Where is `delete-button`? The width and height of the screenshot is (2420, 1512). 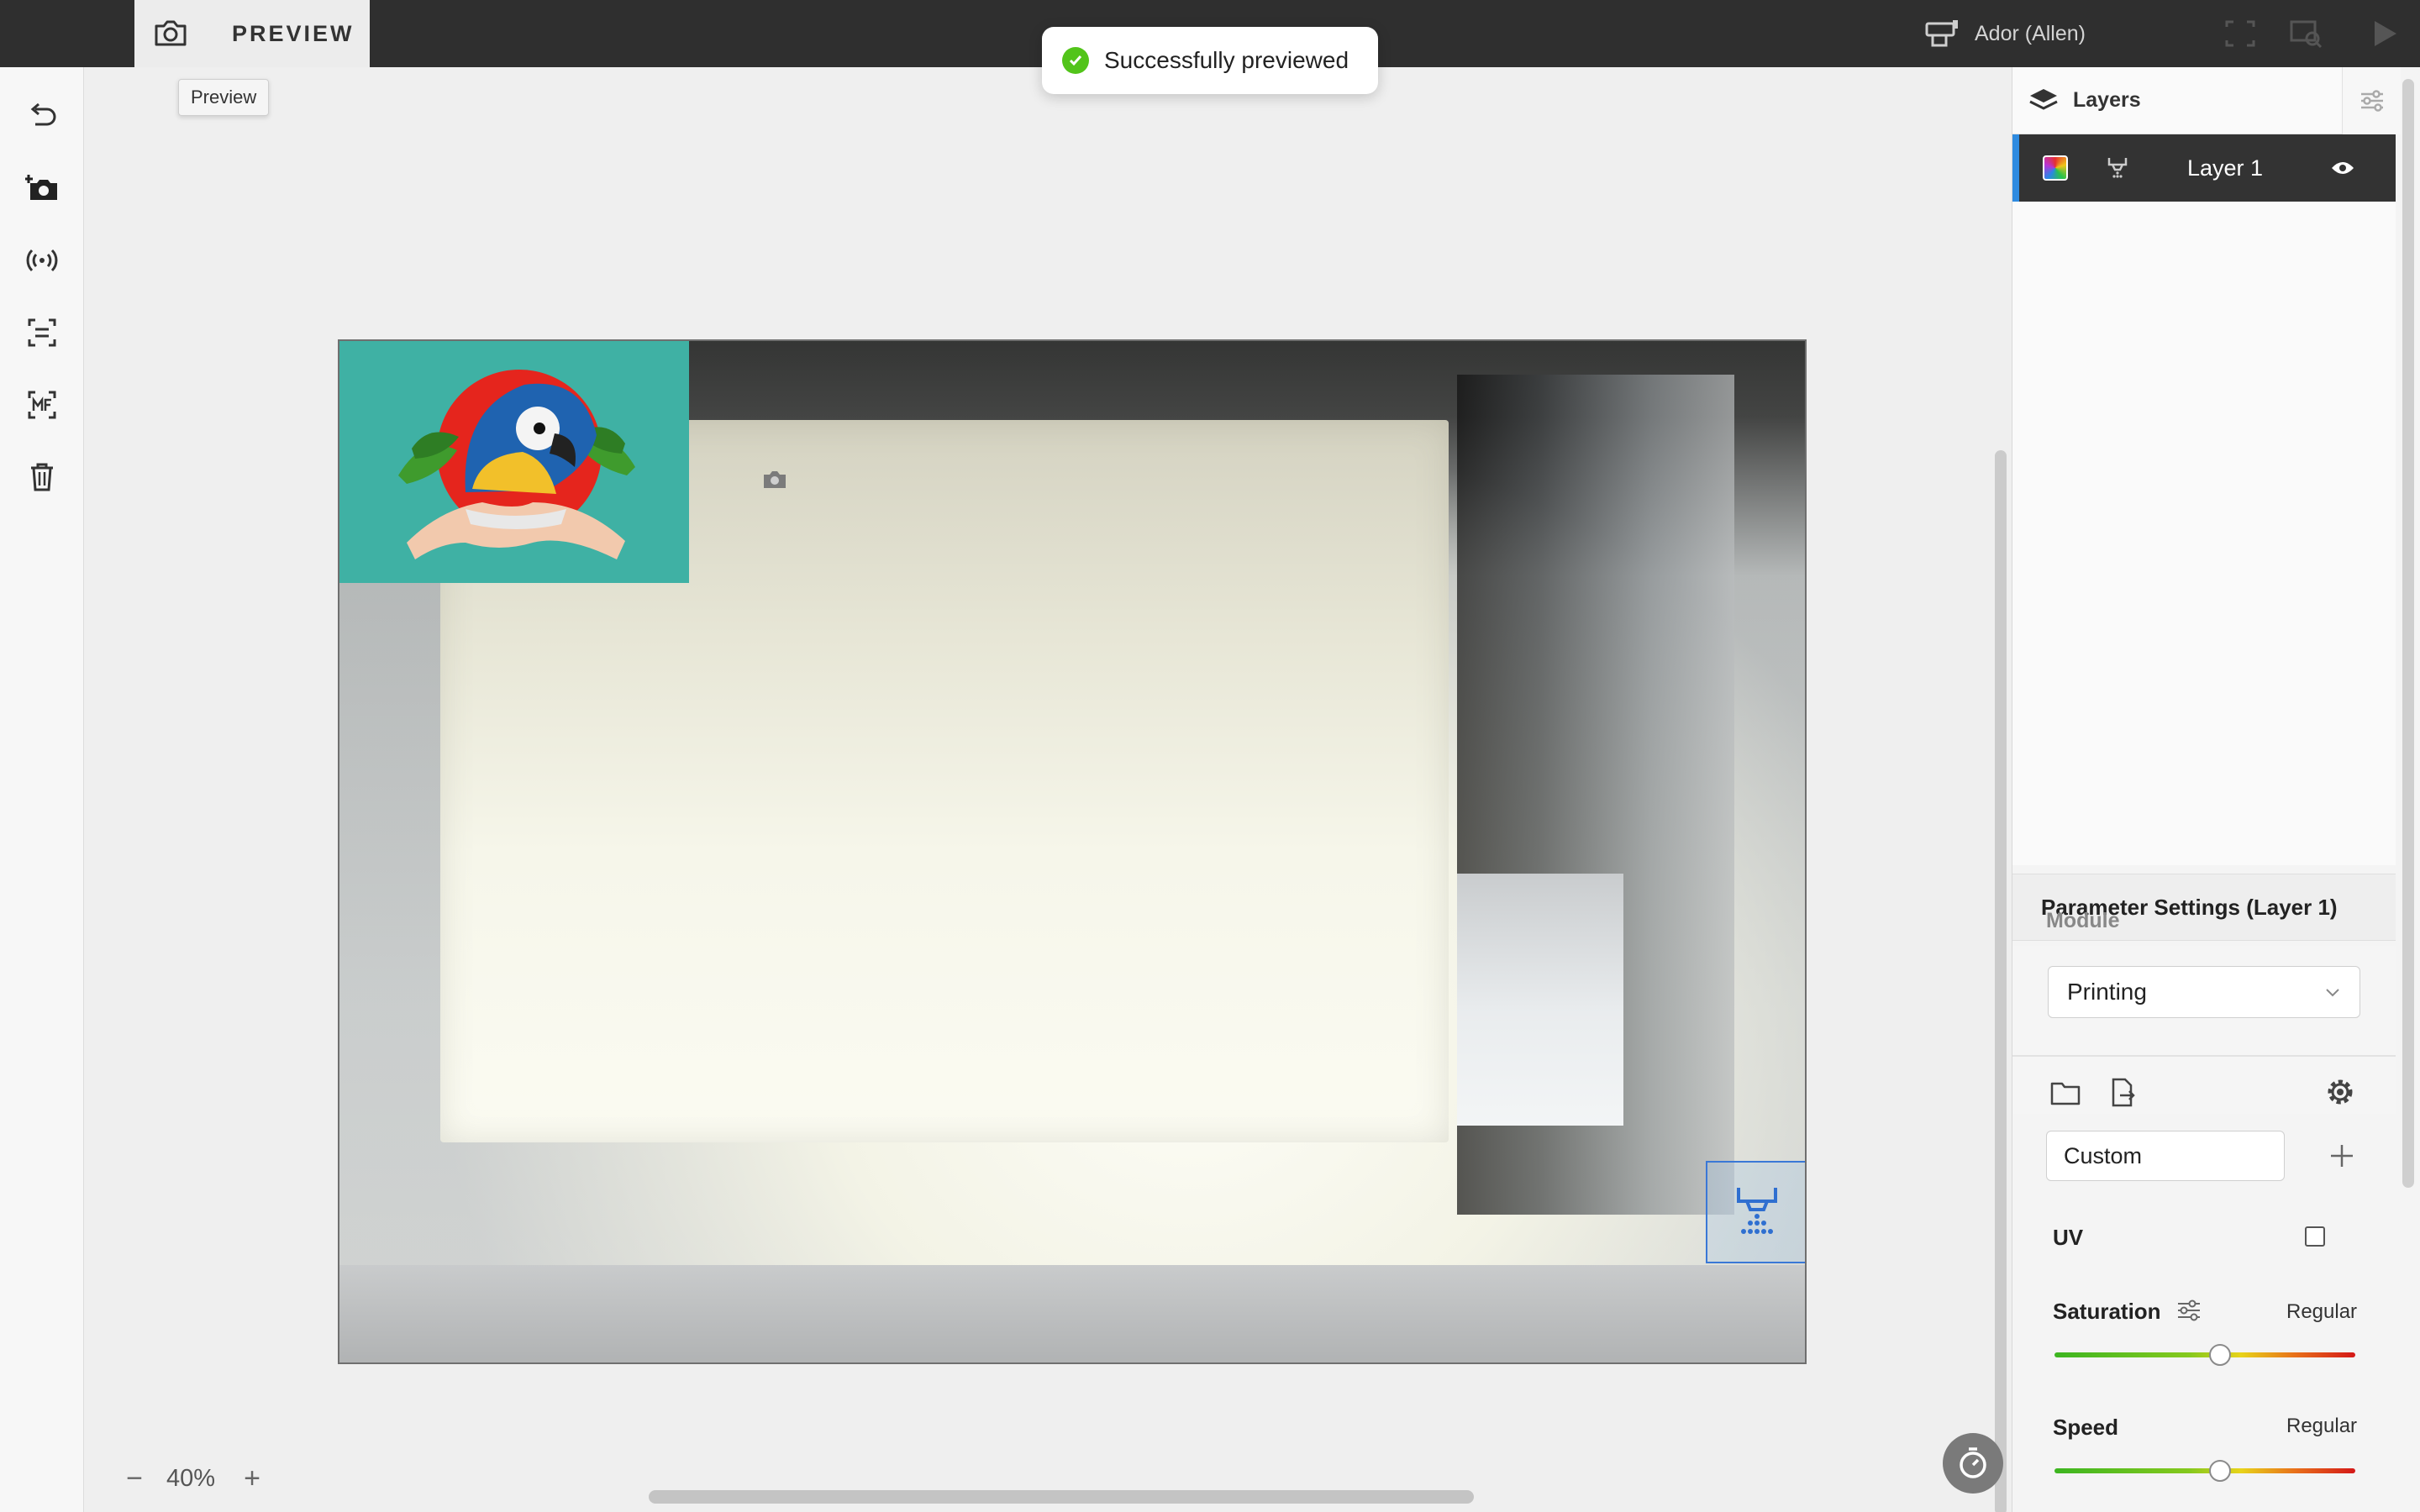 delete-button is located at coordinates (42, 477).